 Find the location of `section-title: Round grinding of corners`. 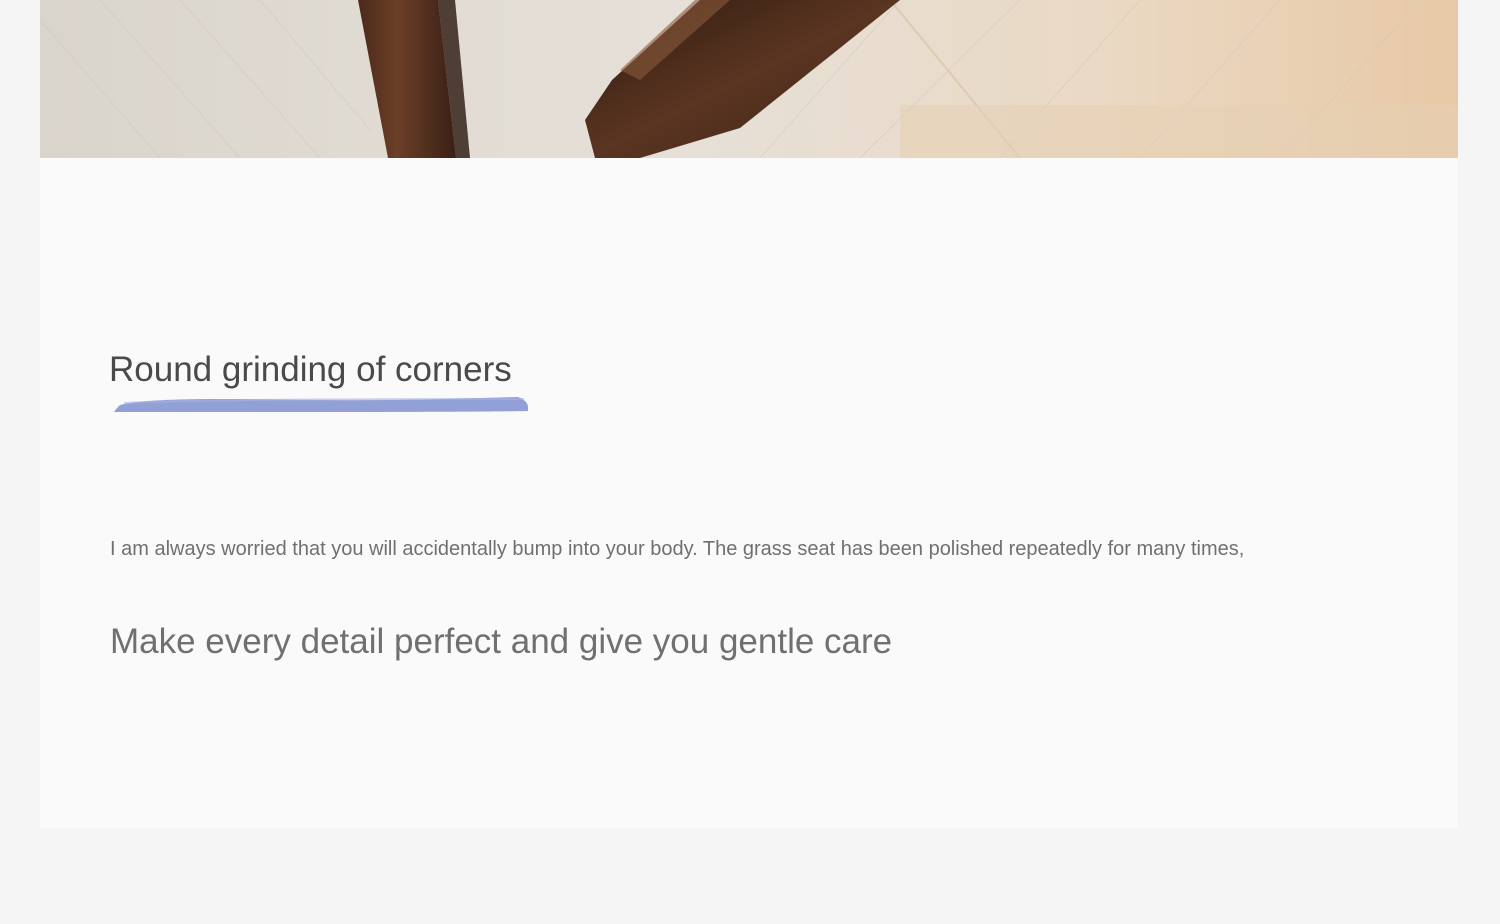

section-title: Round grinding of corners is located at coordinates (310, 369).